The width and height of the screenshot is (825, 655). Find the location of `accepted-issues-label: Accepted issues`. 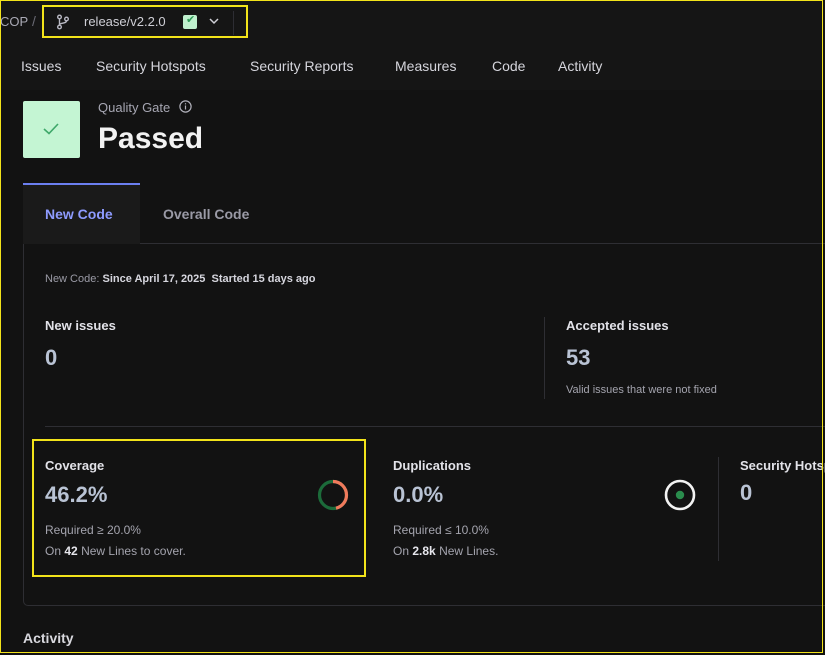

accepted-issues-label: Accepted issues is located at coordinates (617, 325).